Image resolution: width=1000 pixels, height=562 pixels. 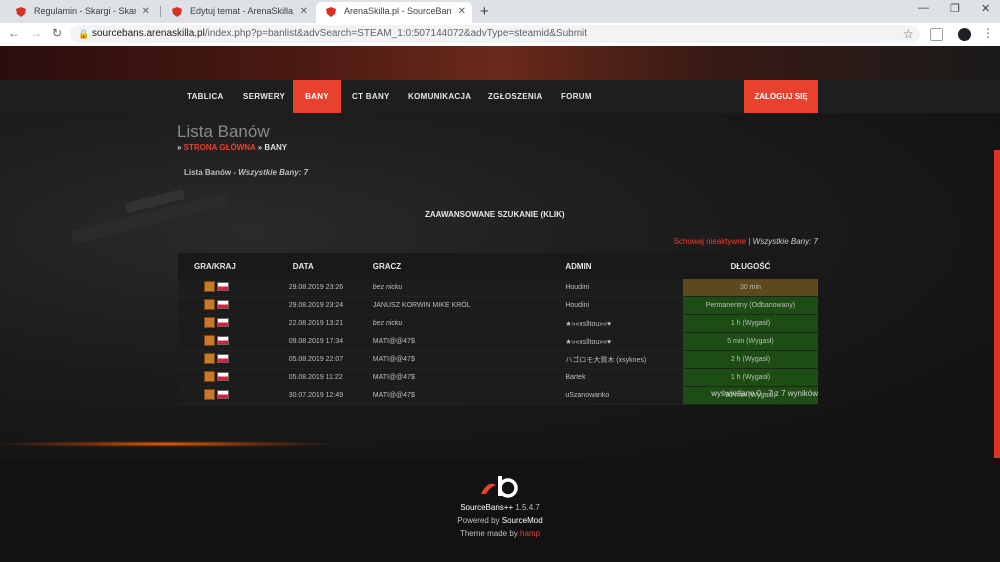 What do you see at coordinates (955, 8) in the screenshot?
I see `restore-icon: ❐` at bounding box center [955, 8].